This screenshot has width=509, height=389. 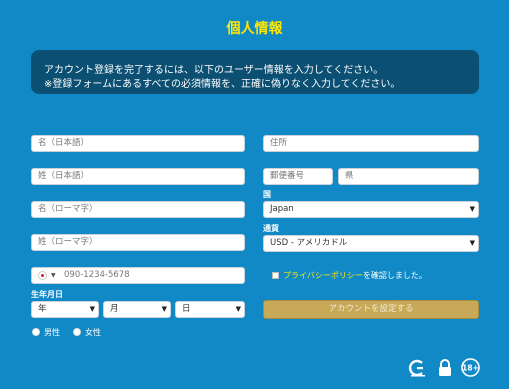 I want to click on prefecture-input: 県, so click(x=408, y=176).